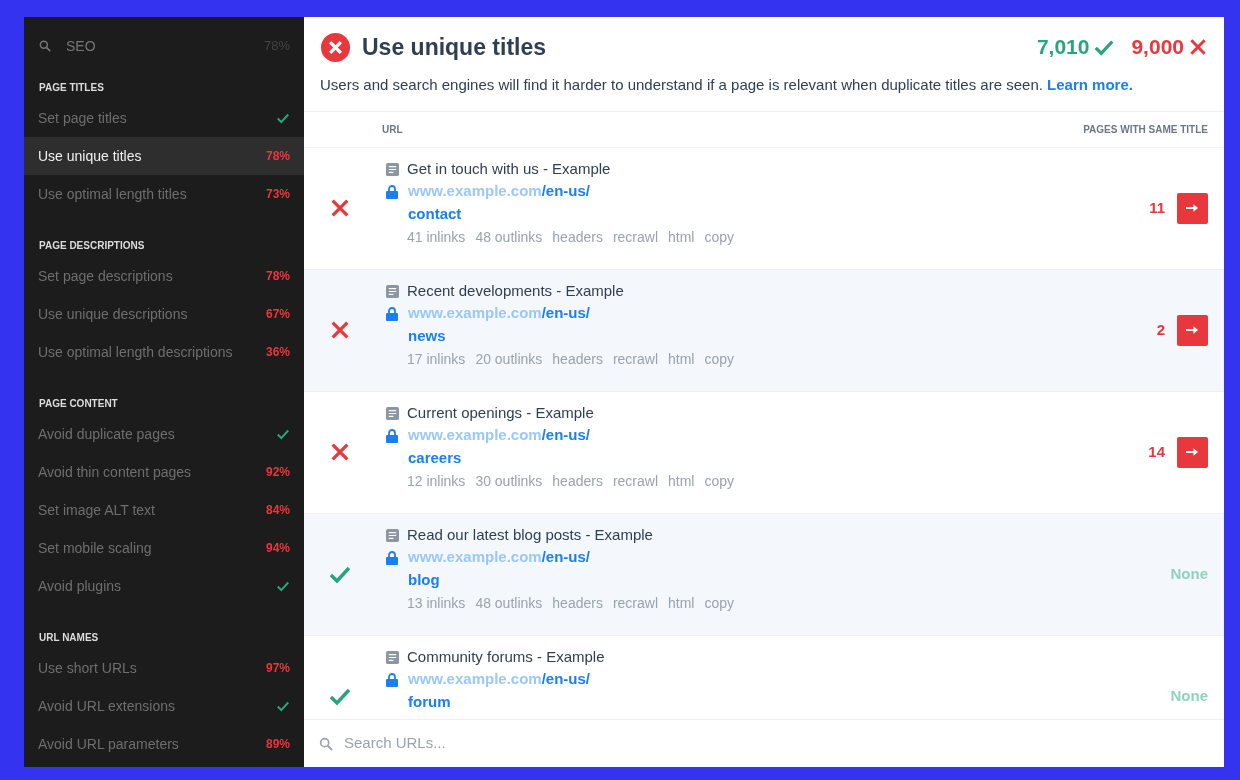 The width and height of the screenshot is (1240, 780). I want to click on url-slug: blog, so click(789, 579).